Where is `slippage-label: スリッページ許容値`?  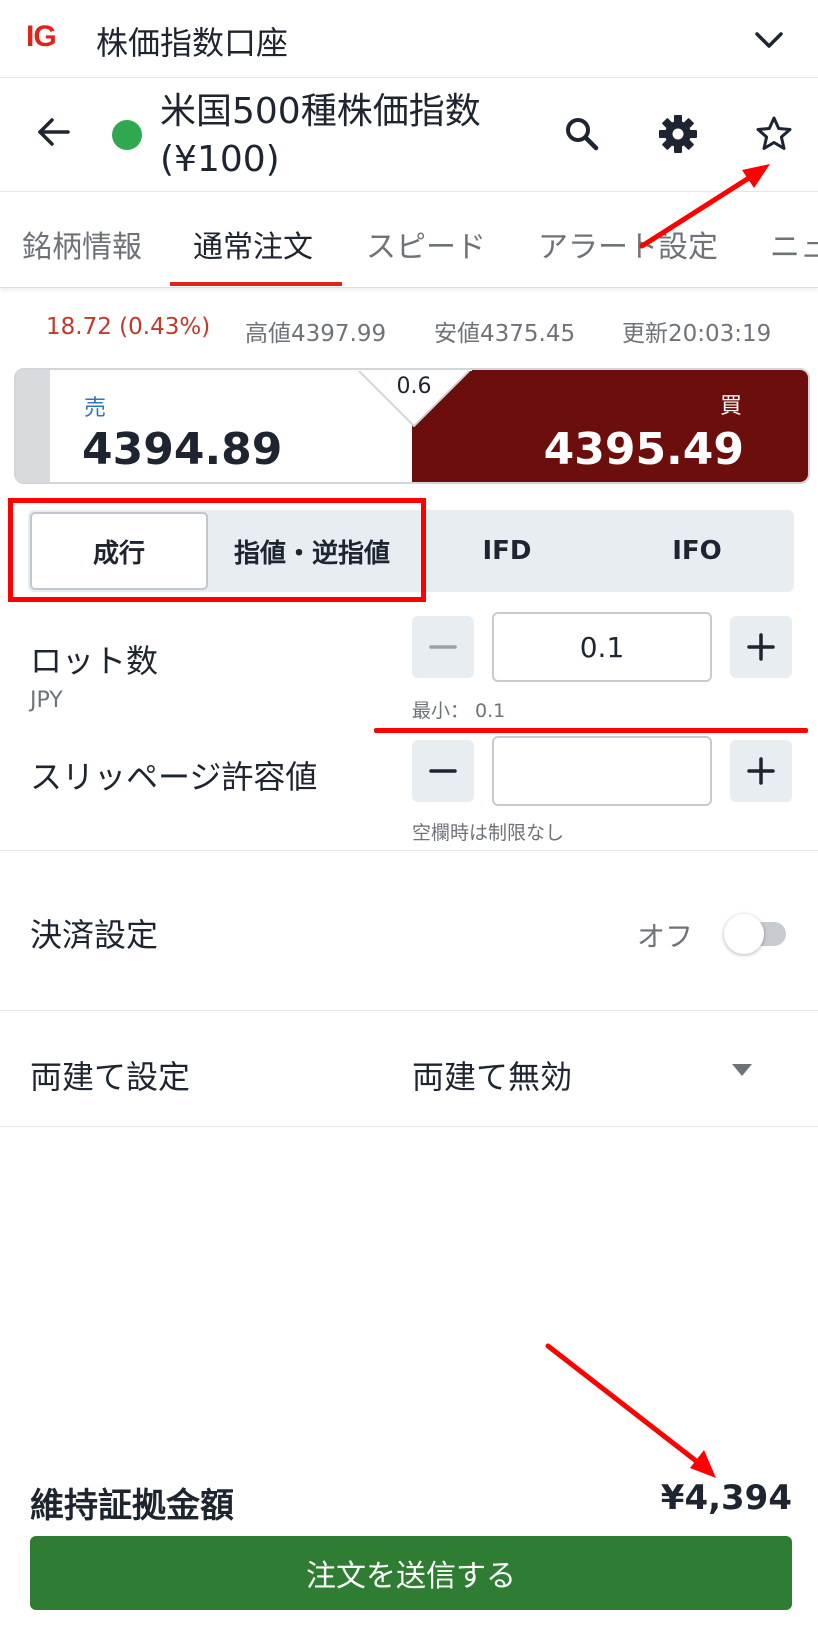
slippage-label: スリッページ許容値 is located at coordinates (174, 777).